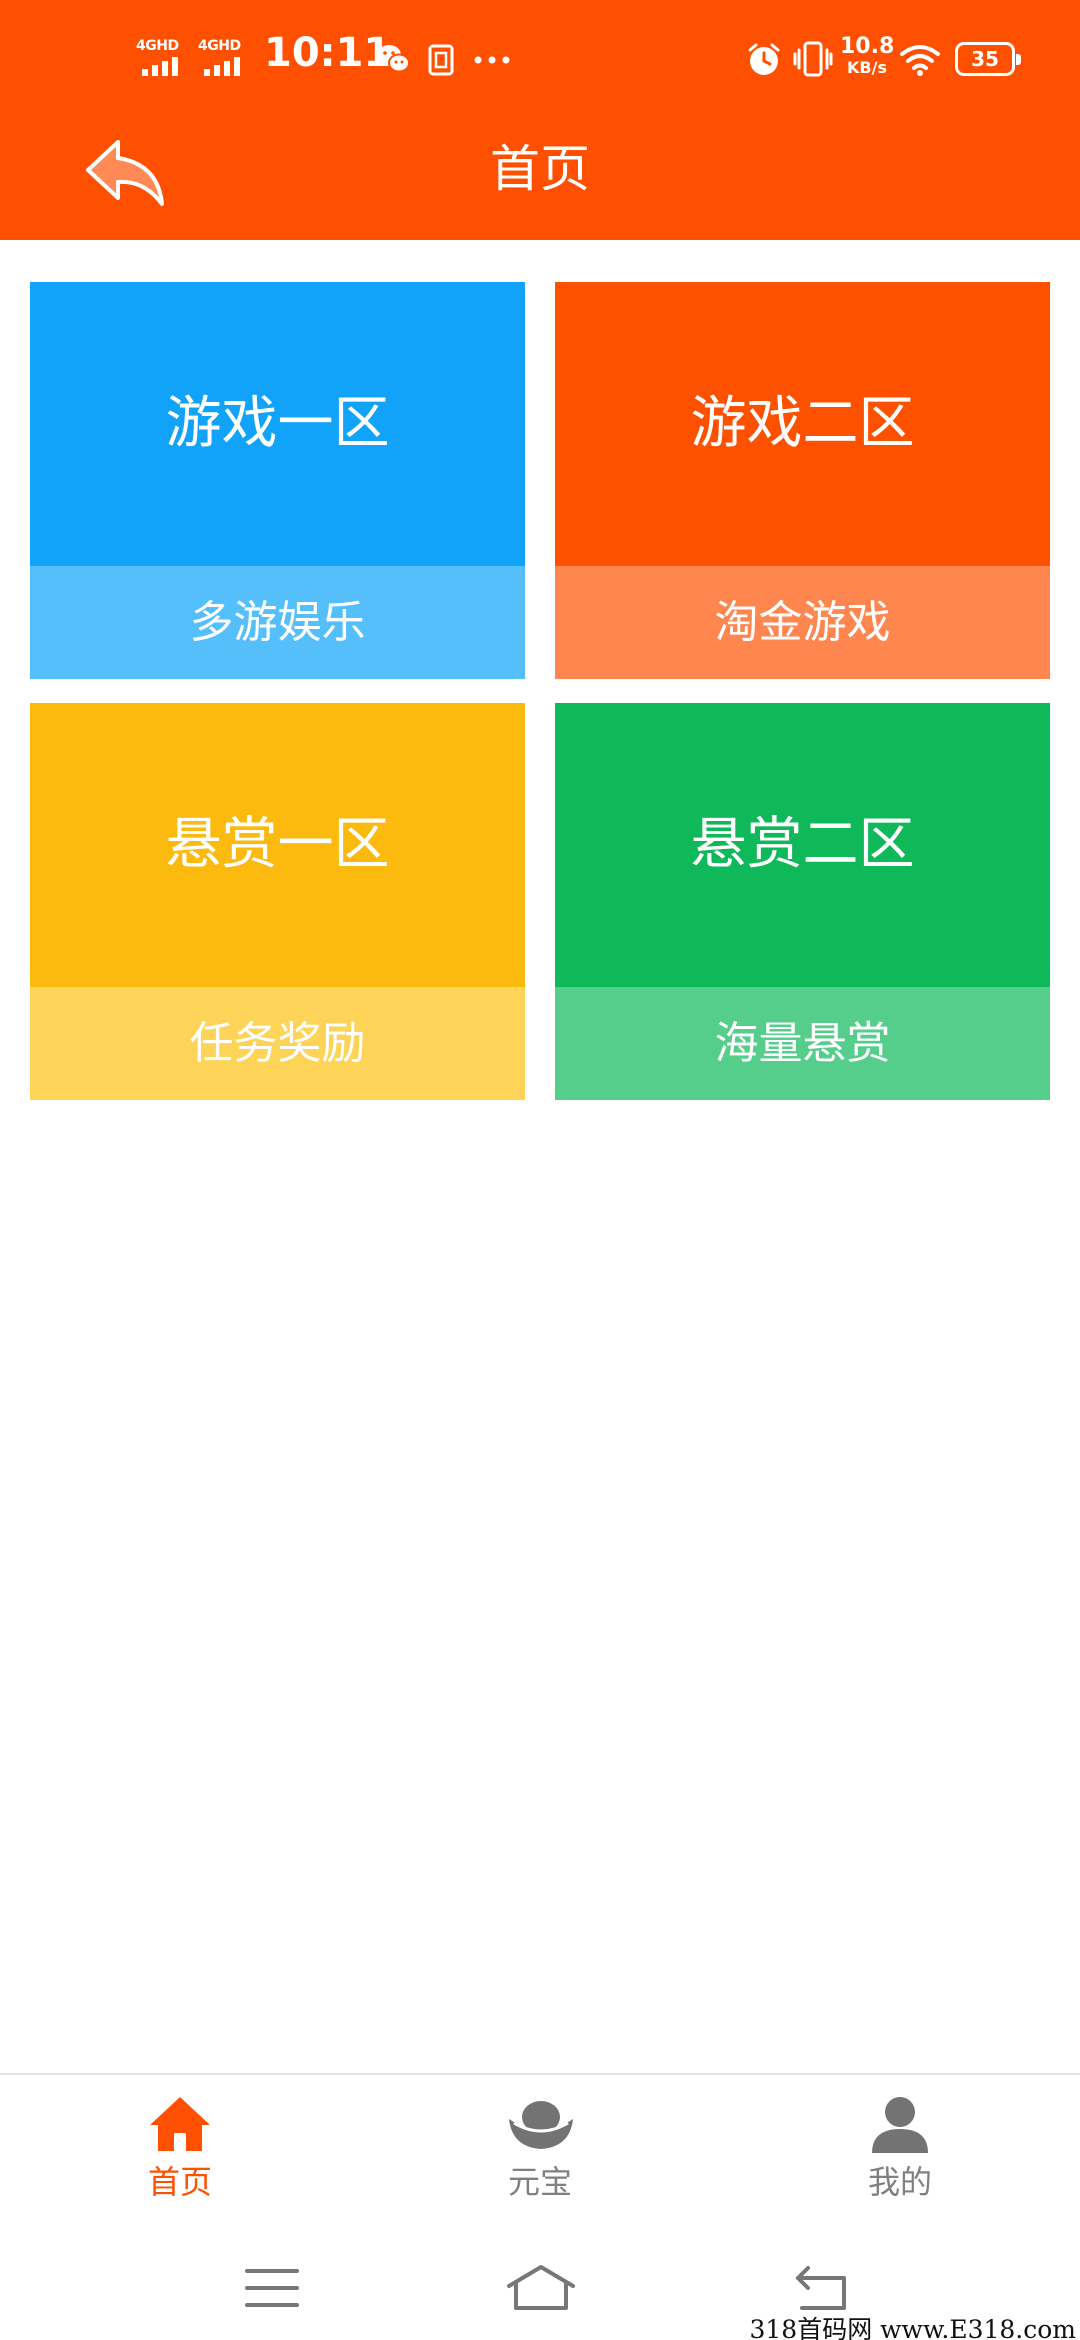 This screenshot has width=1080, height=2340. What do you see at coordinates (802, 1043) in the screenshot?
I see `tile-subtitle: 海量悬赏` at bounding box center [802, 1043].